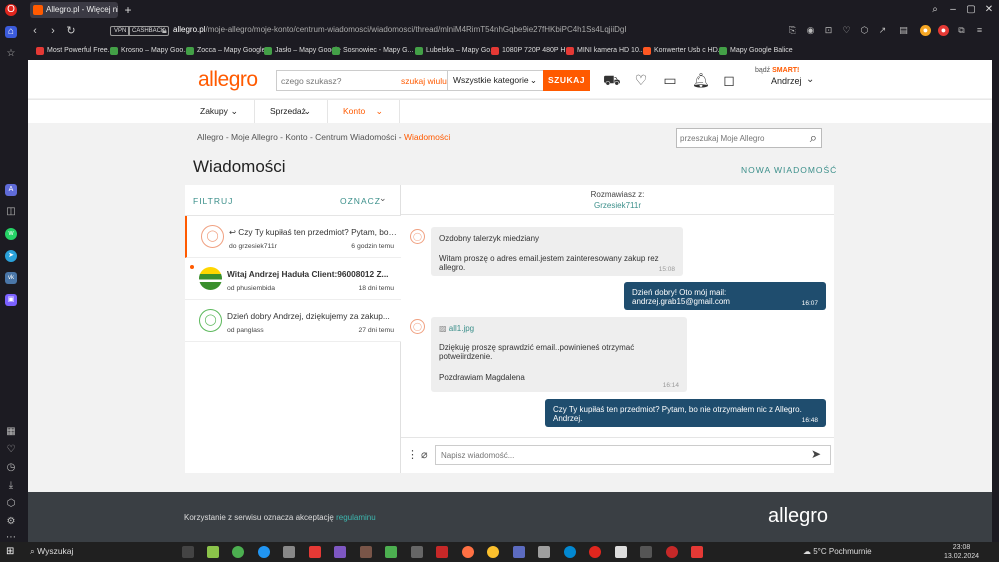  I want to click on opera-logo-icon: O, so click(11, 10).